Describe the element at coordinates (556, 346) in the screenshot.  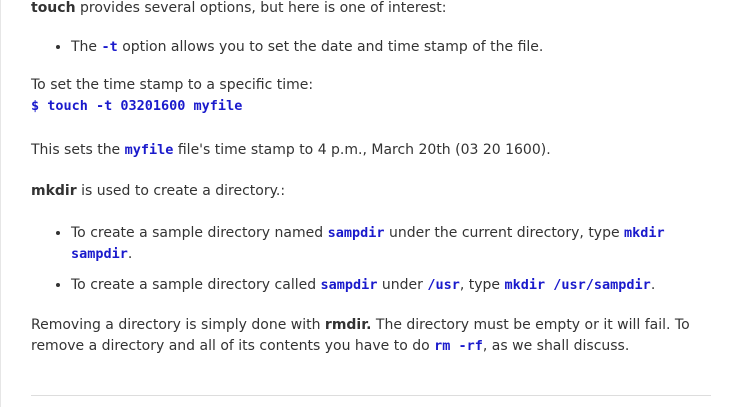
I see `paragraph-text: , as we shall discuss.` at that location.